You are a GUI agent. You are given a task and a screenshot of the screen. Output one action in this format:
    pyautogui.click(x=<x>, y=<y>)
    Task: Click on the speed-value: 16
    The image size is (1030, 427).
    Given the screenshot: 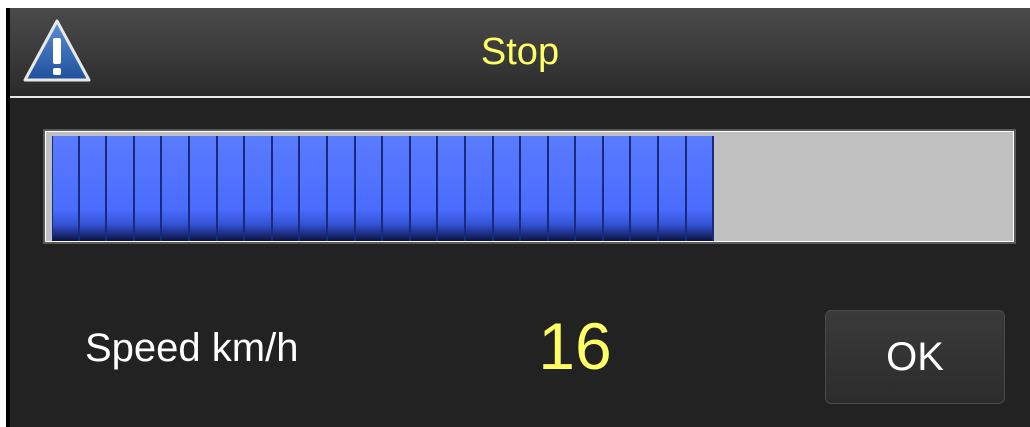 What is the action you would take?
    pyautogui.click(x=575, y=346)
    